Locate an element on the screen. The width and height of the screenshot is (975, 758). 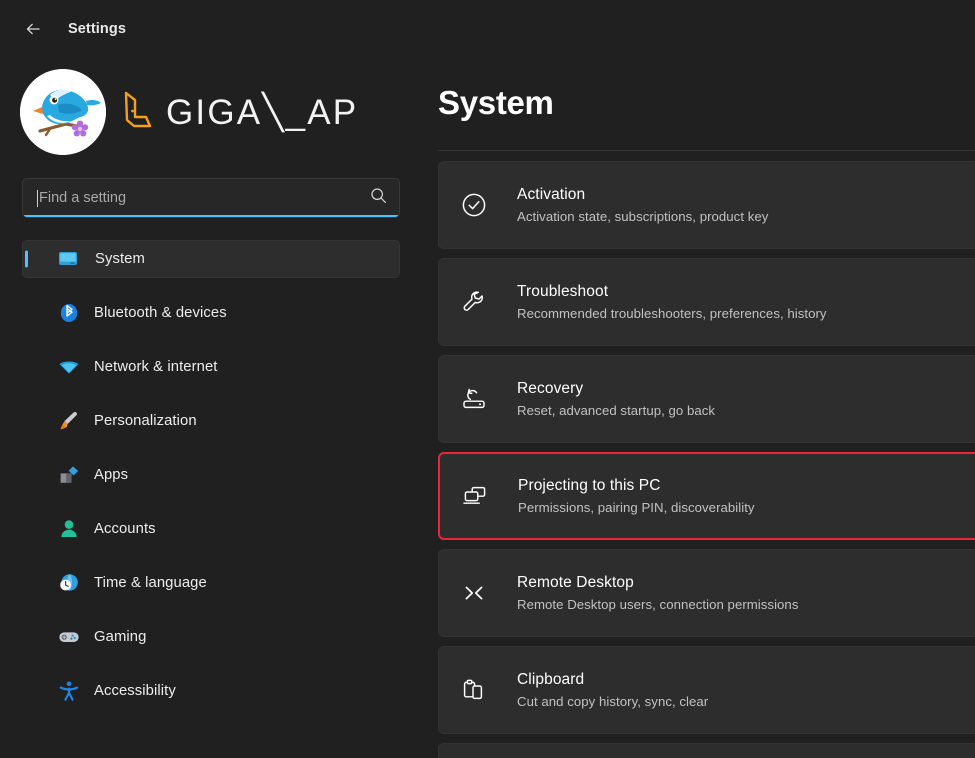
wrench-icon is located at coordinates (482, 302).